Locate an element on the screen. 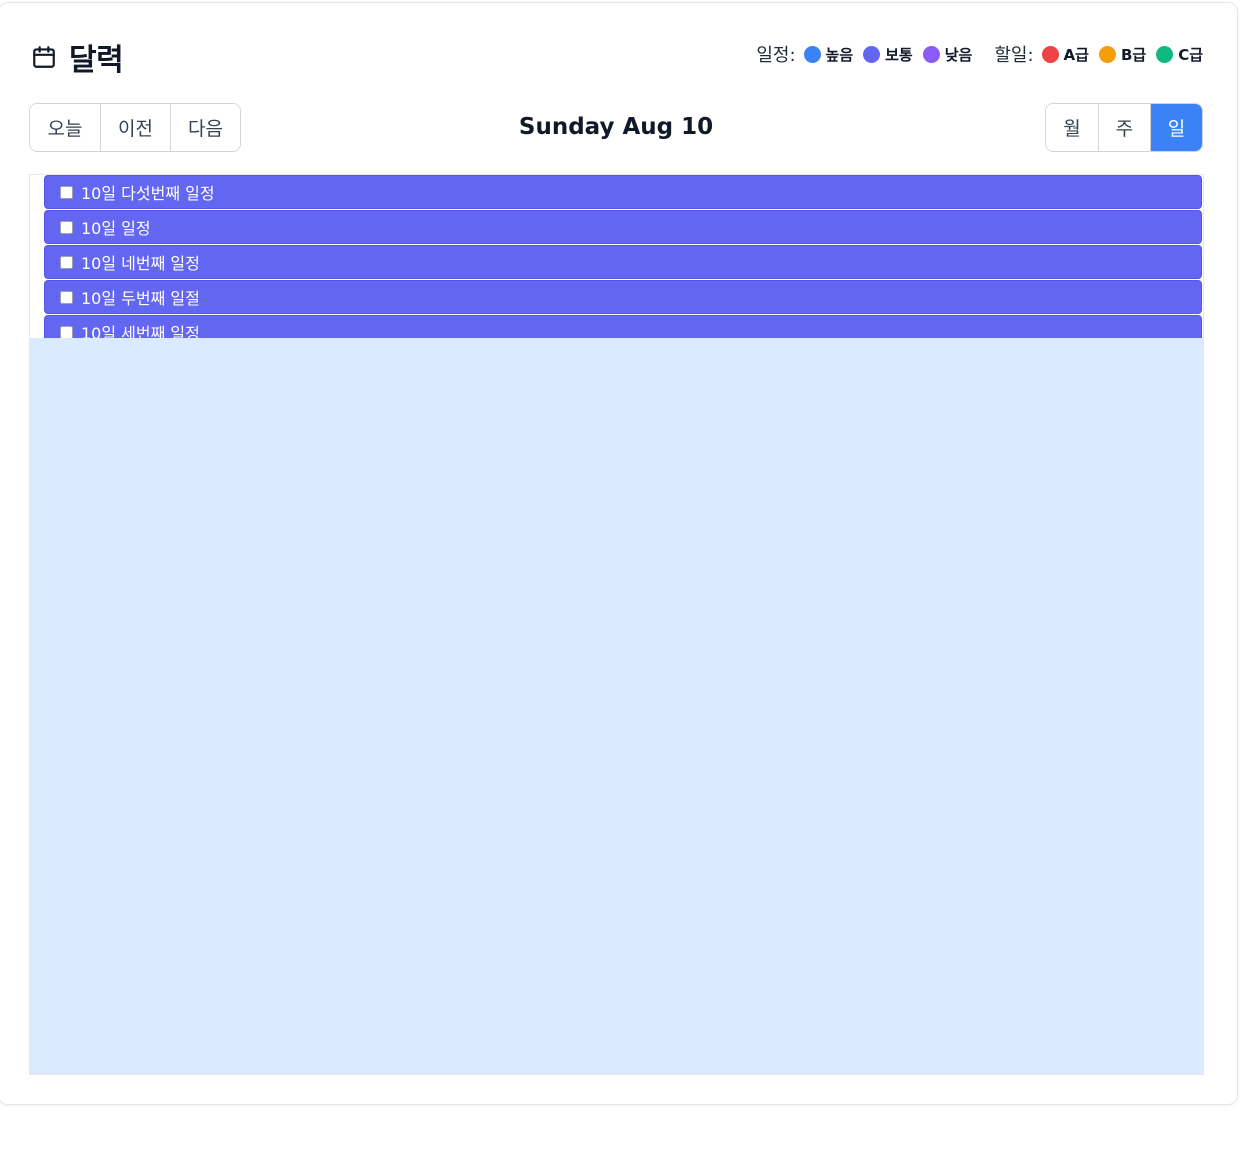 The image size is (1248, 1152). event-label: 10일 네번째 일정 is located at coordinates (140, 263).